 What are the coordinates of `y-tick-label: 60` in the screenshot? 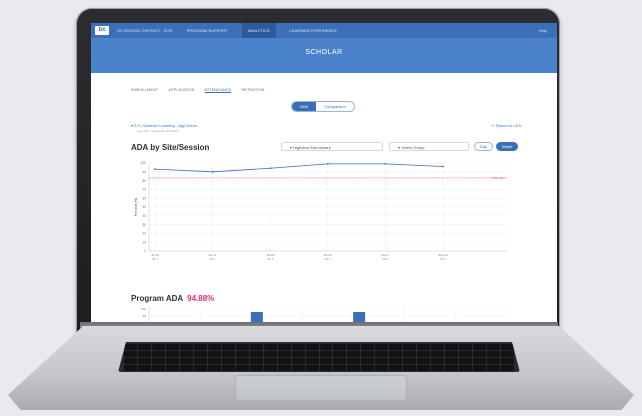 It's located at (144, 198).